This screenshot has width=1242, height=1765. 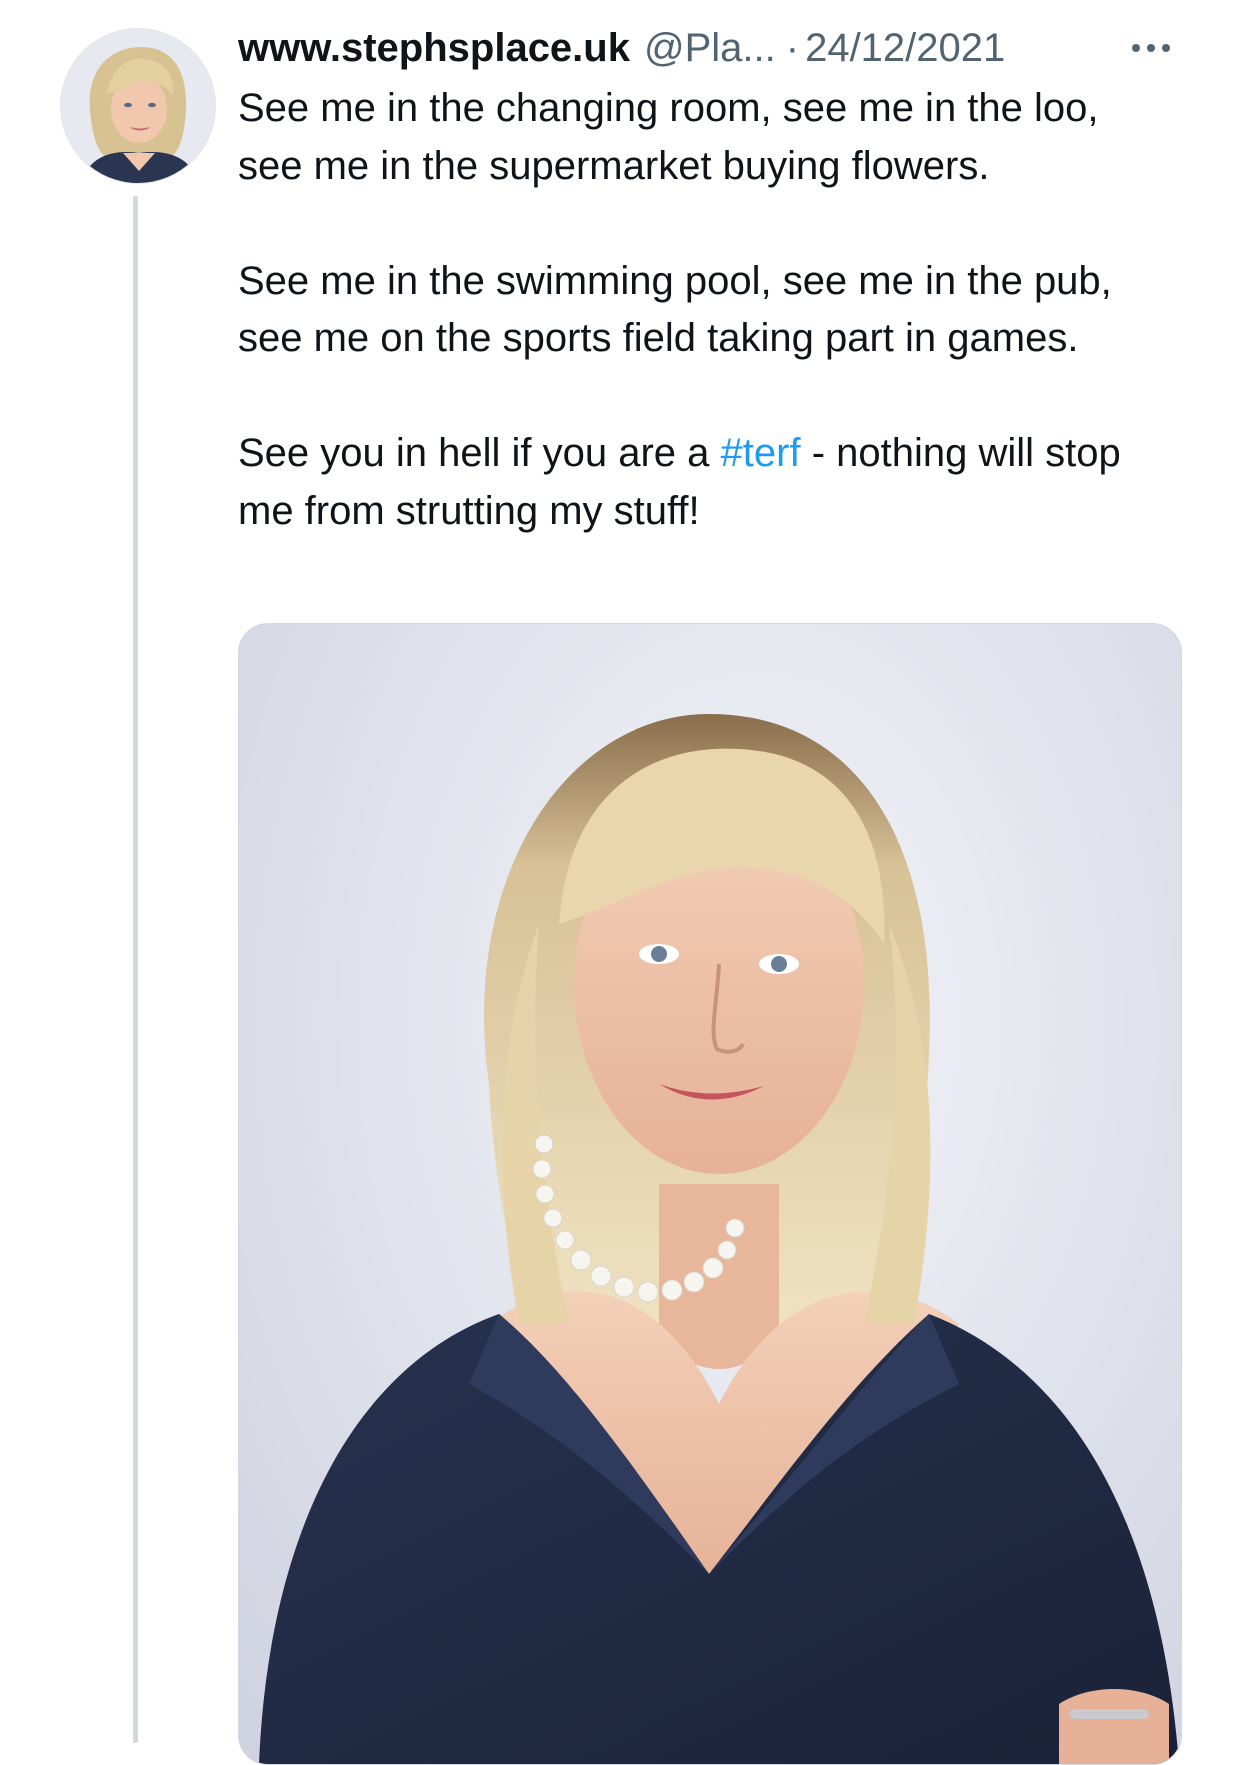 What do you see at coordinates (1151, 48) in the screenshot?
I see `more-horizontal-icon` at bounding box center [1151, 48].